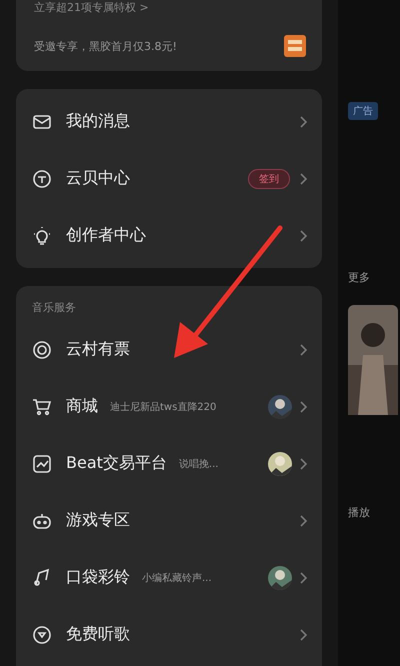  What do you see at coordinates (106, 46) in the screenshot?
I see `offer-text: 受邀专享，黑胶首月仅3.8元!` at bounding box center [106, 46].